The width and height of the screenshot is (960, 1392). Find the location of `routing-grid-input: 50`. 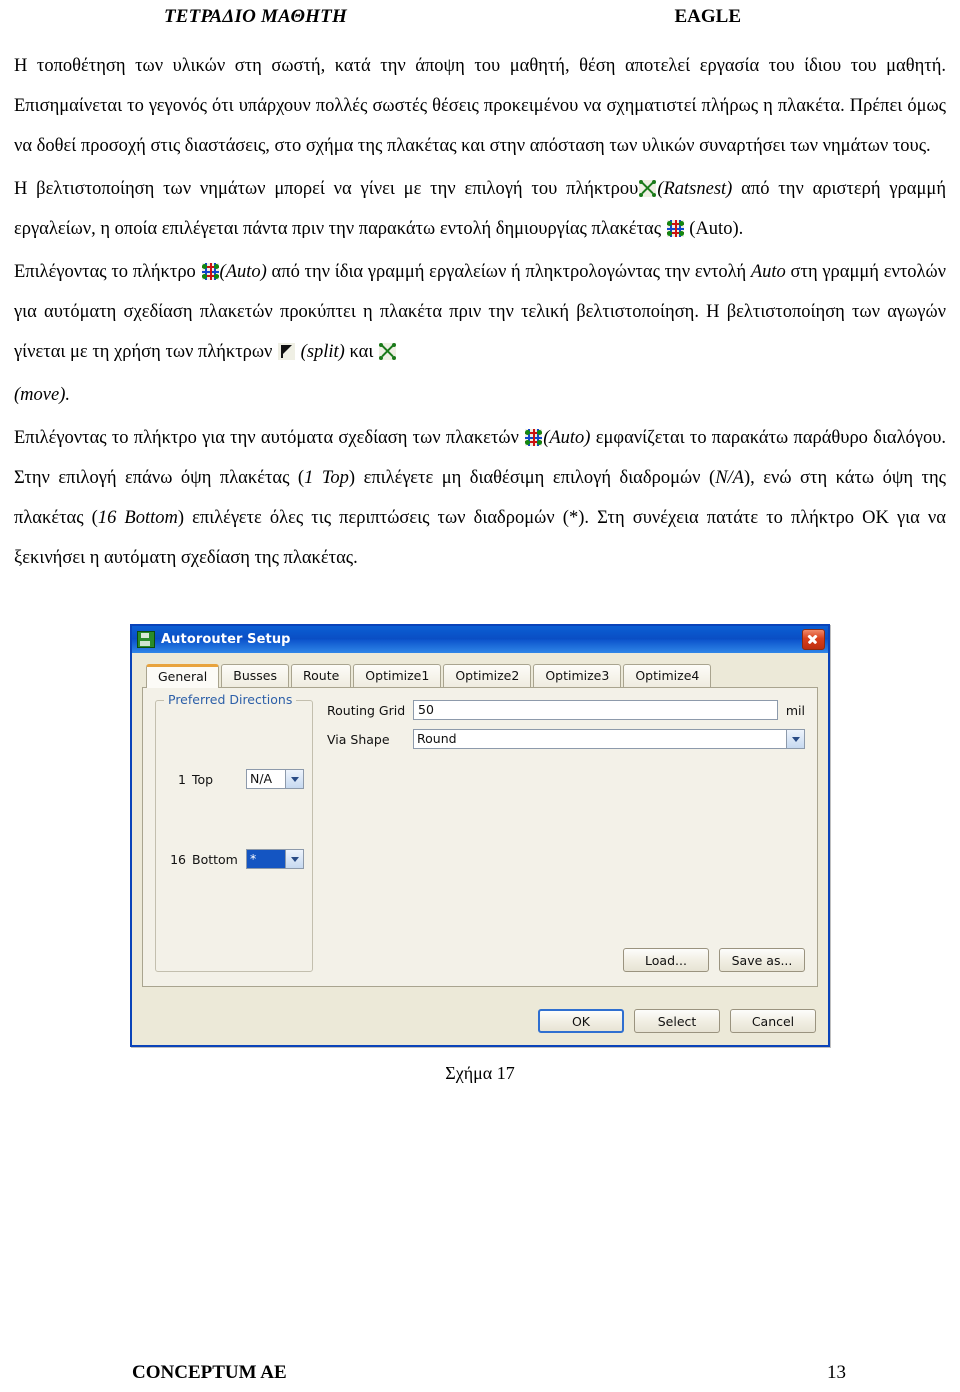

routing-grid-input: 50 is located at coordinates (595, 710).